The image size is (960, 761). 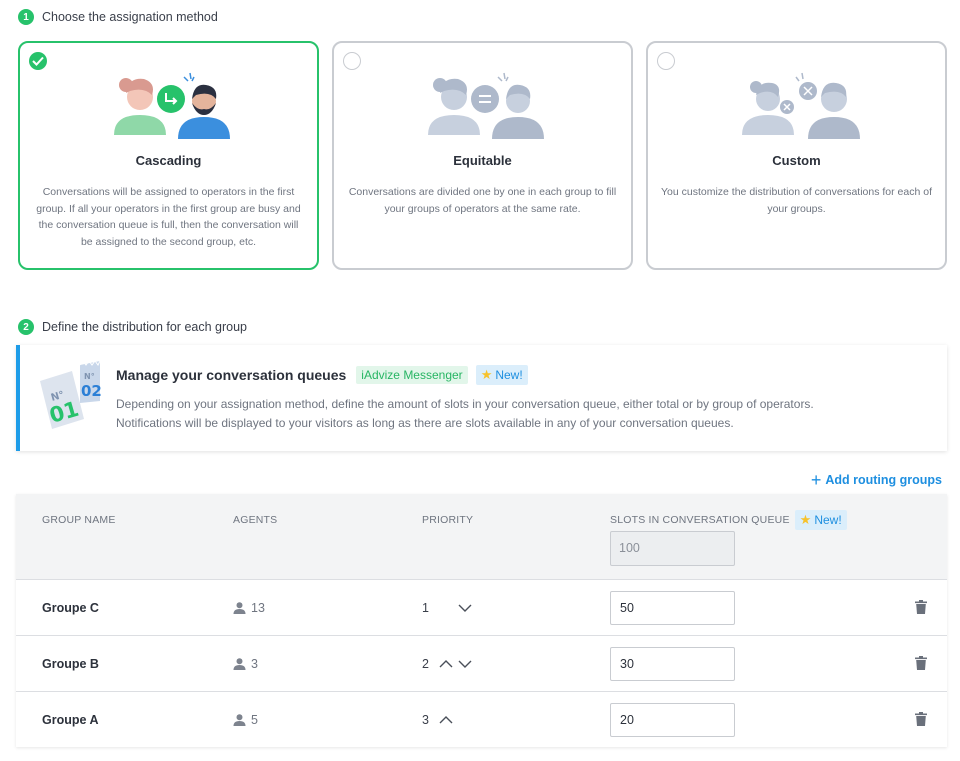 What do you see at coordinates (26, 327) in the screenshot?
I see `step-number: 2` at bounding box center [26, 327].